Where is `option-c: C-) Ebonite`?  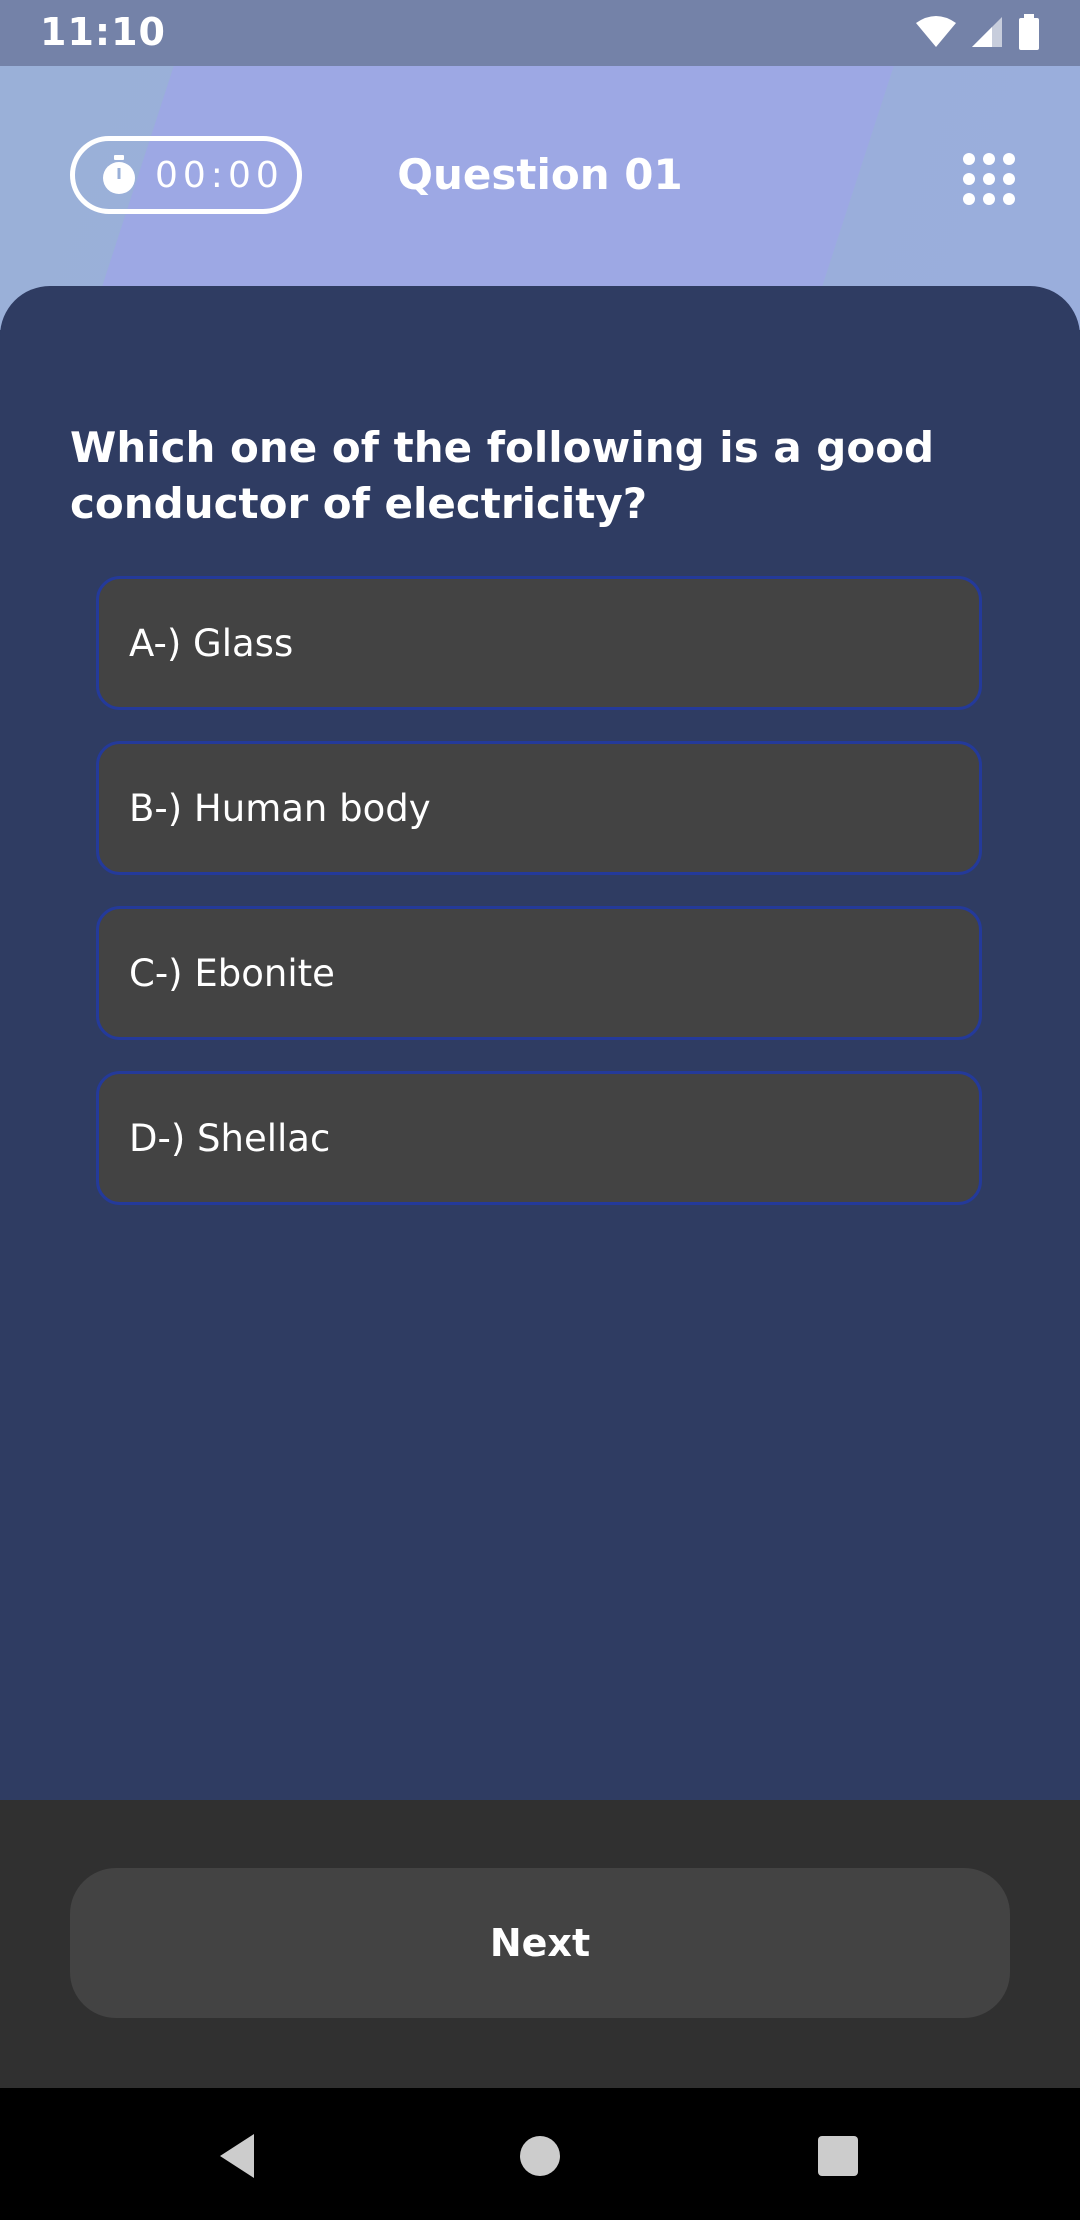
option-c: C-) Ebonite is located at coordinates (539, 973).